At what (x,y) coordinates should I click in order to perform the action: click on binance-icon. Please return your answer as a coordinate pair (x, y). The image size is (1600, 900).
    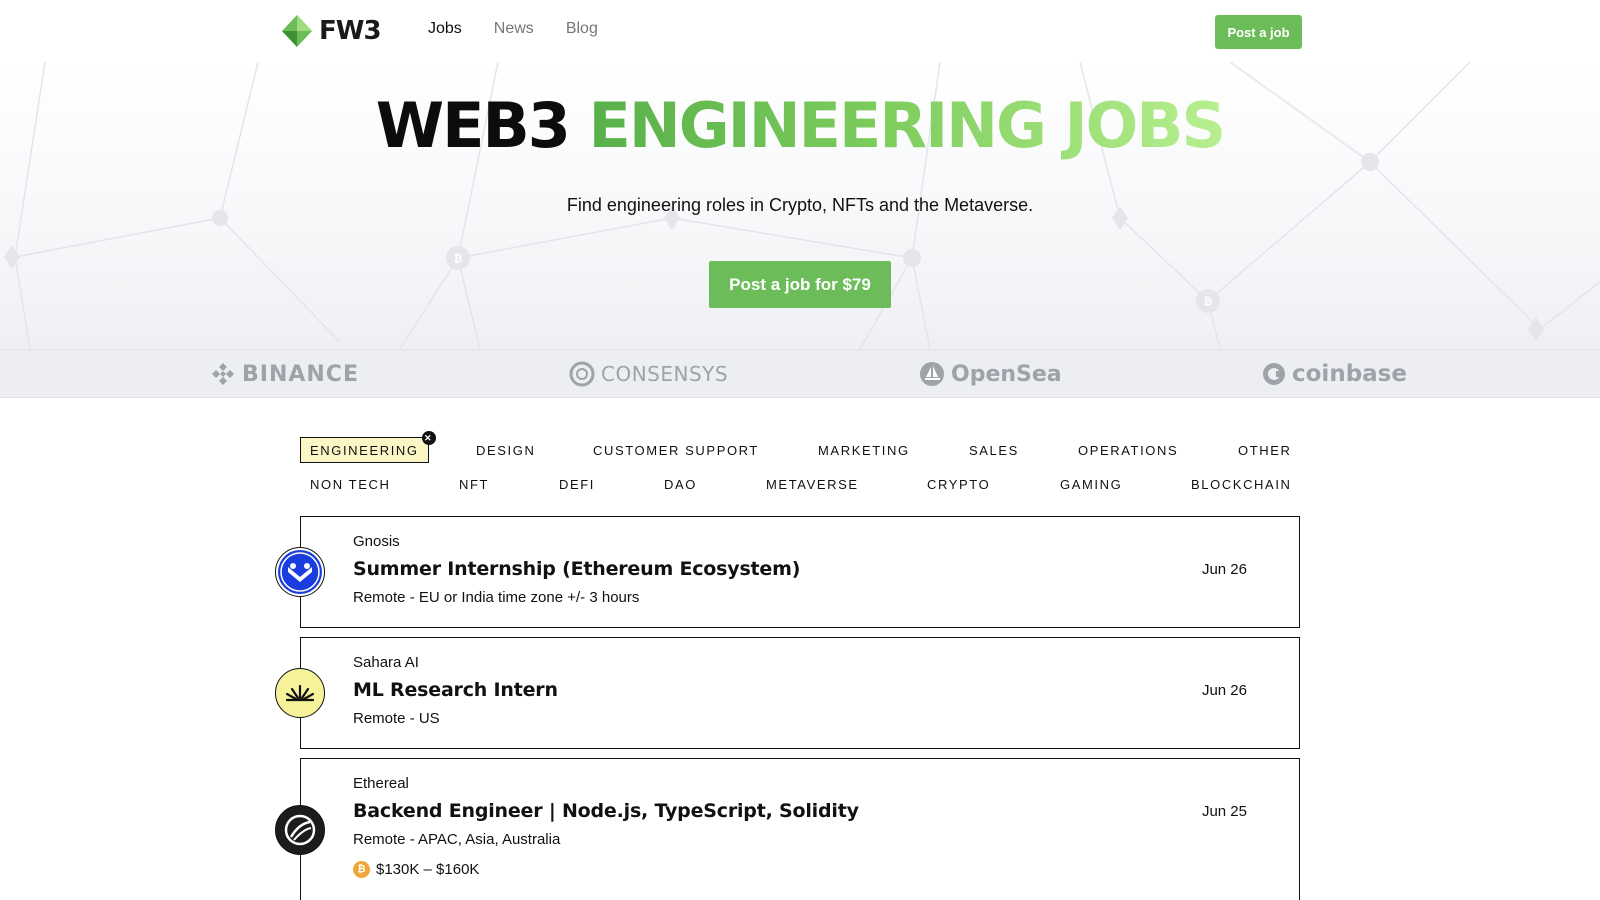
    Looking at the image, I should click on (223, 374).